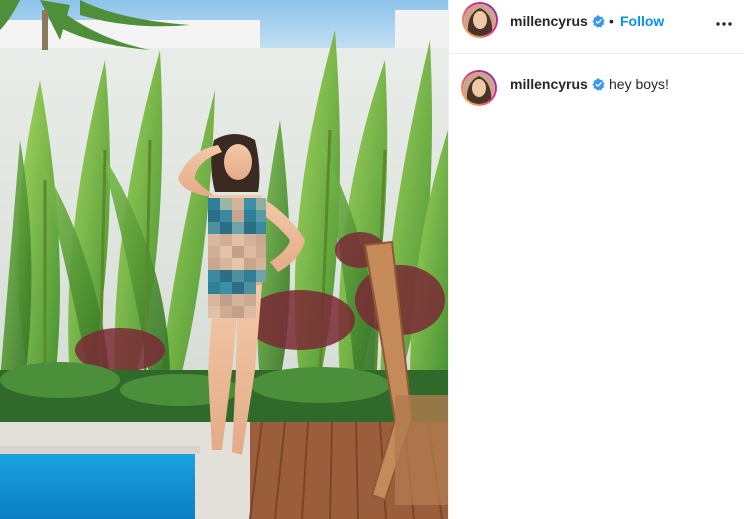  I want to click on post-header: millencyrus • Follow, so click(596, 27).